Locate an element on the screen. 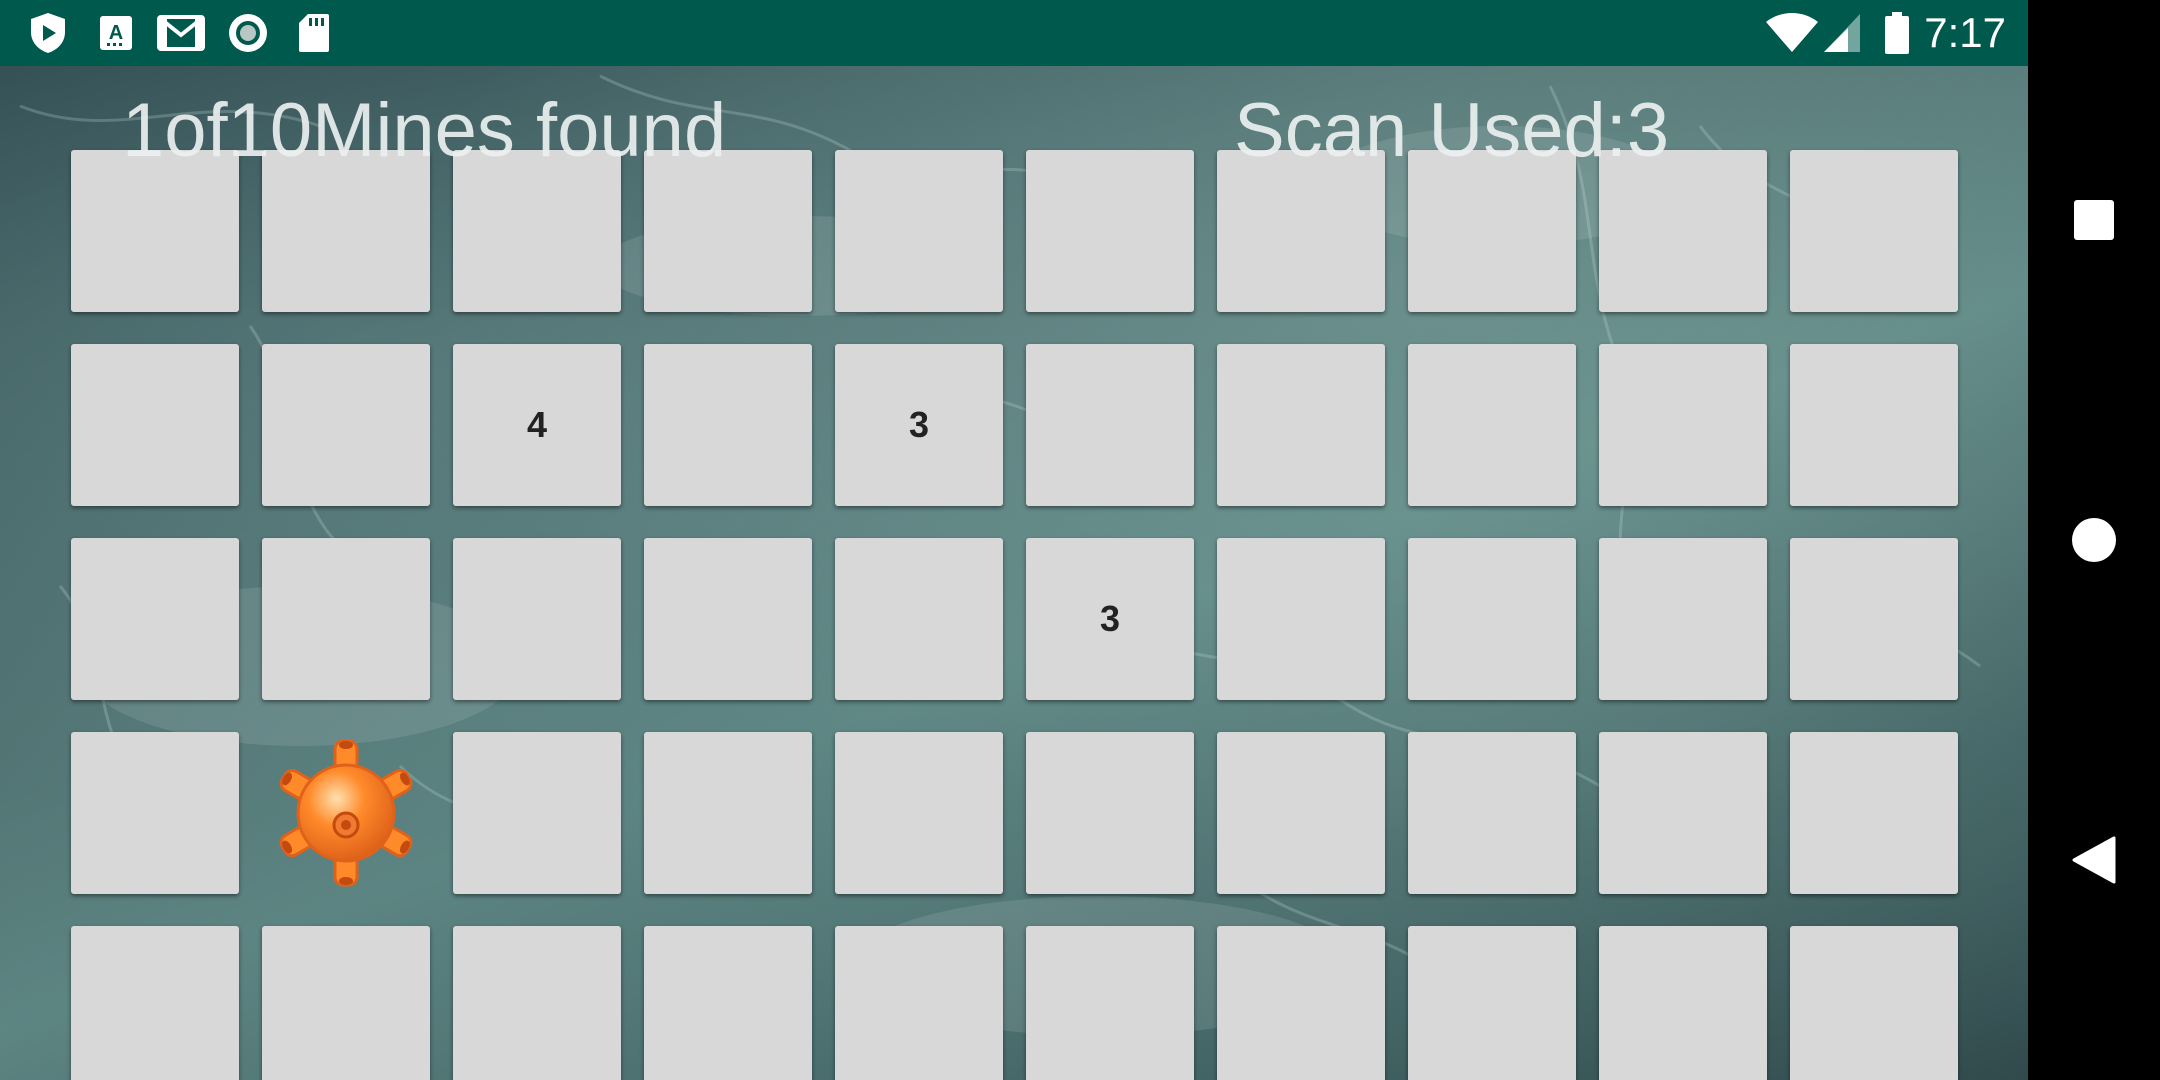 The height and width of the screenshot is (1080, 2160). sd-card-icon is located at coordinates (314, 33).